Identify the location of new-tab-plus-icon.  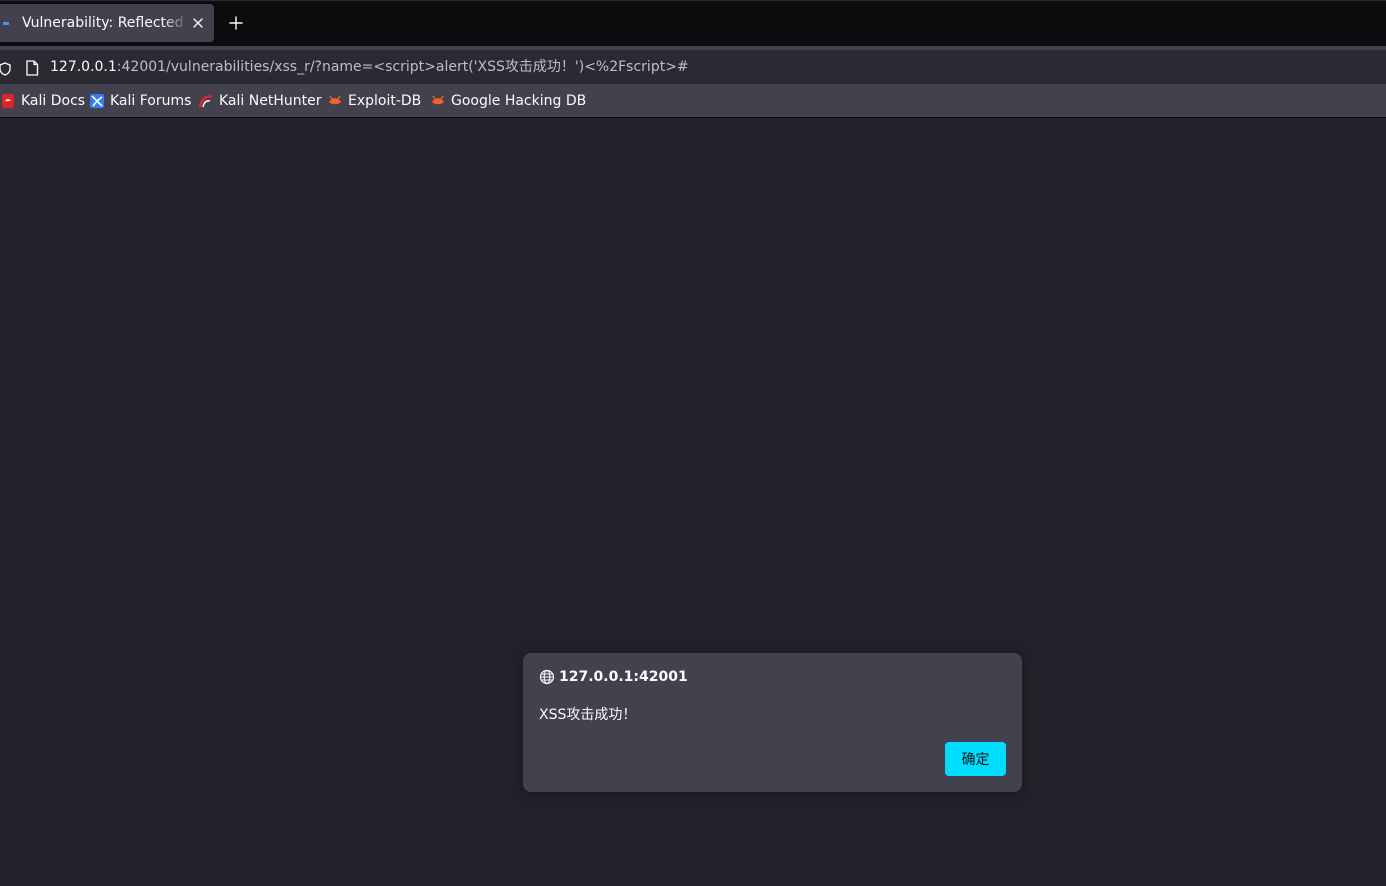
(236, 23).